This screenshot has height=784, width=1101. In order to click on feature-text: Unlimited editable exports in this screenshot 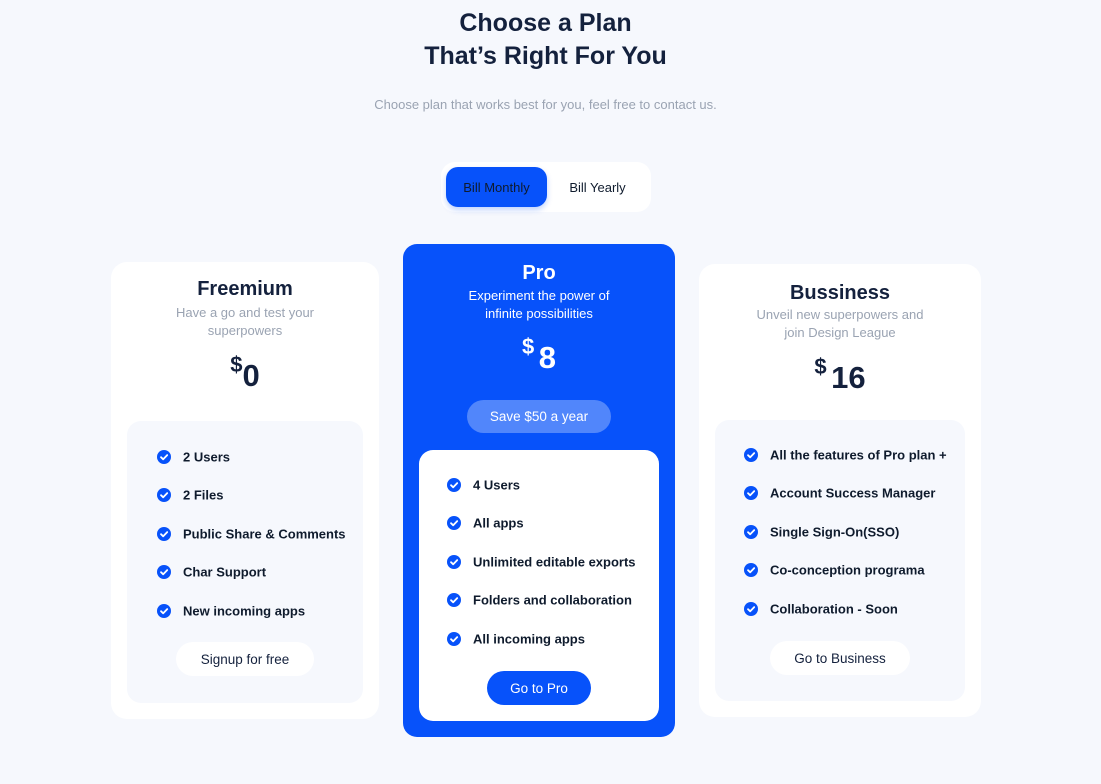, I will do `click(554, 562)`.